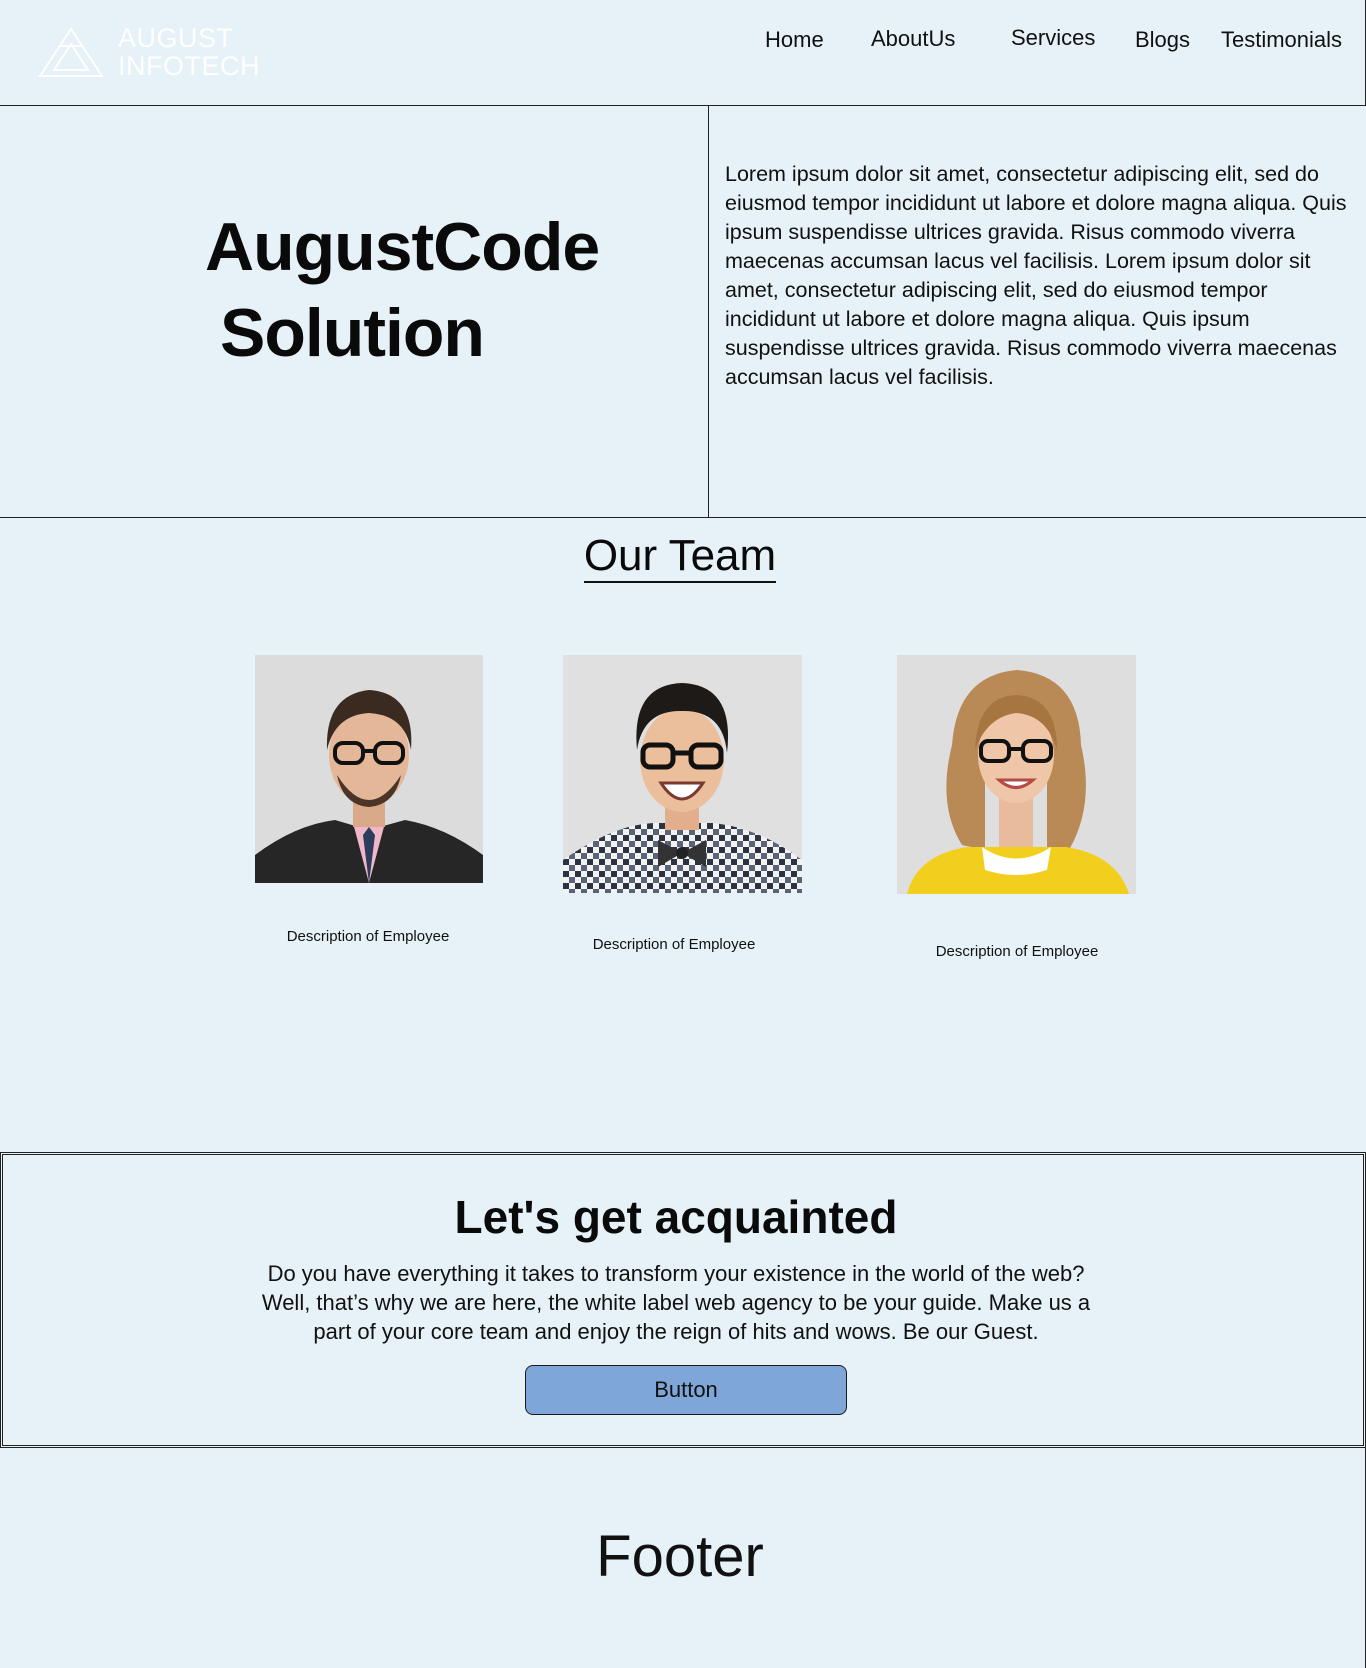 The image size is (1366, 1668). Describe the element at coordinates (189, 66) in the screenshot. I see `brand-name-line2: INFOTECH` at that location.